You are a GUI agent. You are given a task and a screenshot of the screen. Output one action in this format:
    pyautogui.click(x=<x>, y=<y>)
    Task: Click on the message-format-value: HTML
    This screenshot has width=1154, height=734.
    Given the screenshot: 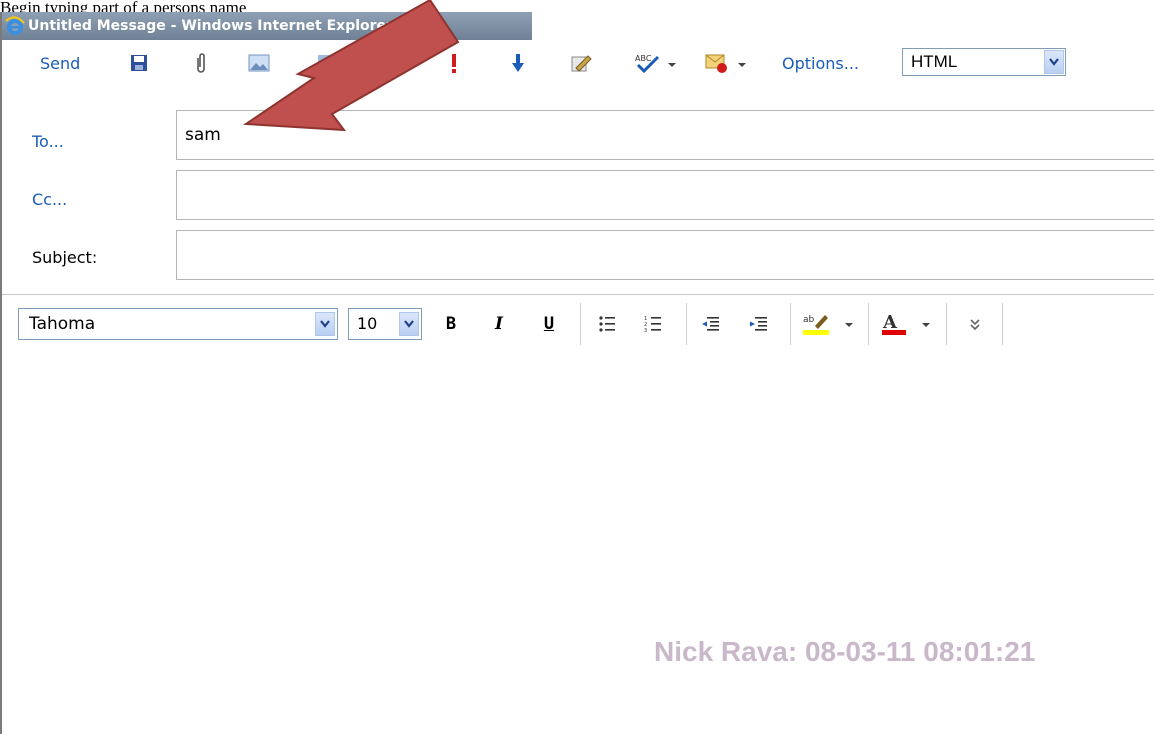 What is the action you would take?
    pyautogui.click(x=934, y=61)
    